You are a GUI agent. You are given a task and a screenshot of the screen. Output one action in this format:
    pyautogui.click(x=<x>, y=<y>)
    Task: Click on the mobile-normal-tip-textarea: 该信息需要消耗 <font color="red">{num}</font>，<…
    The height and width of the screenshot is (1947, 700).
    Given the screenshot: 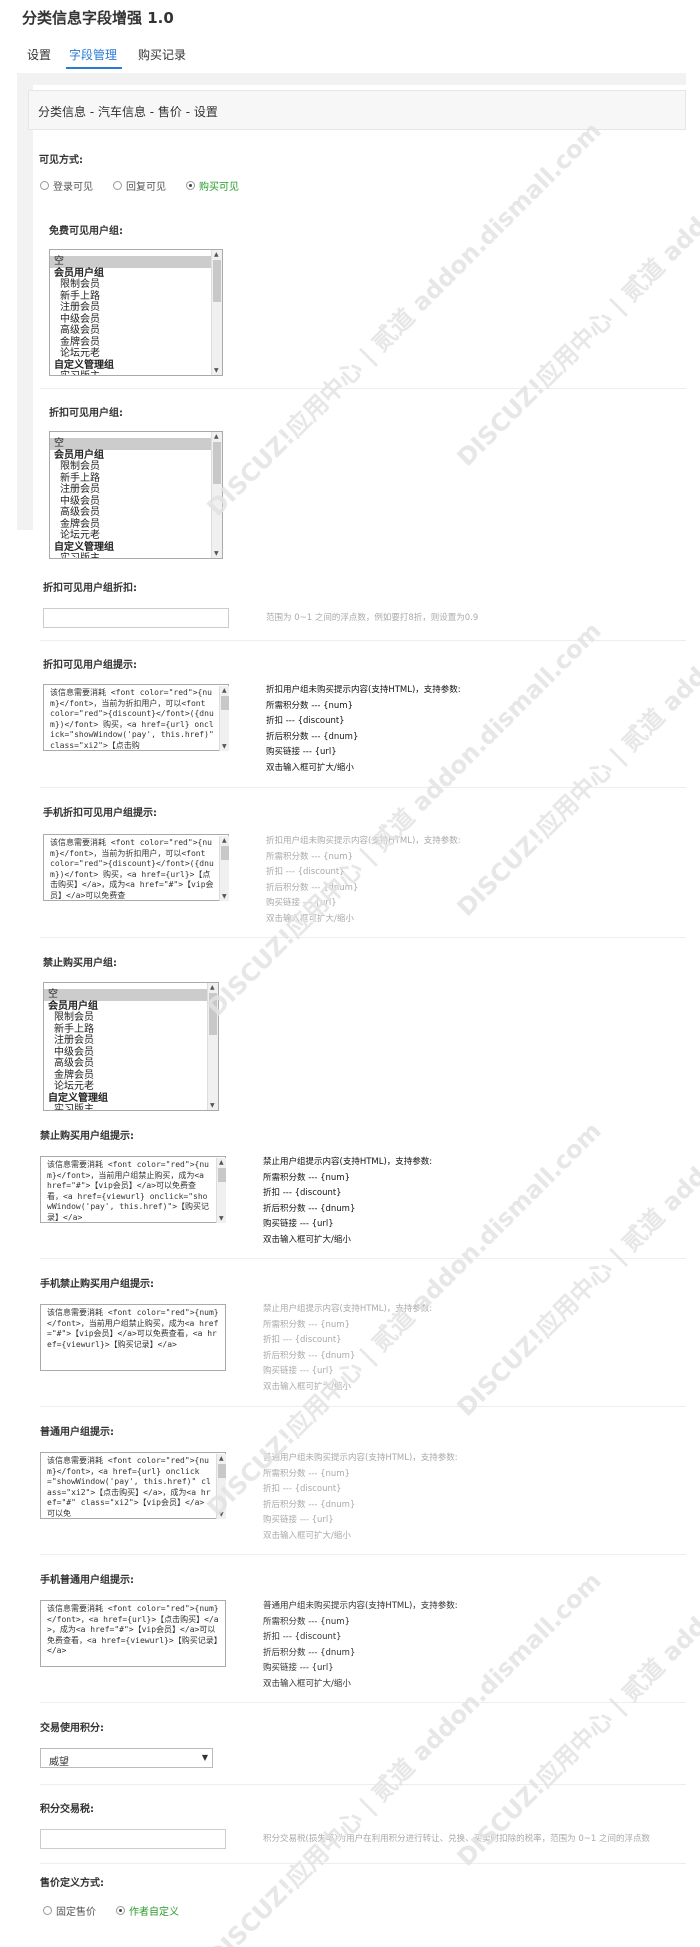 What is the action you would take?
    pyautogui.click(x=133, y=1633)
    